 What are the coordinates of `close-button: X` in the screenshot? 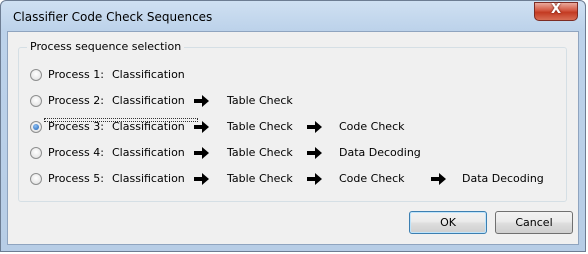 It's located at (556, 11).